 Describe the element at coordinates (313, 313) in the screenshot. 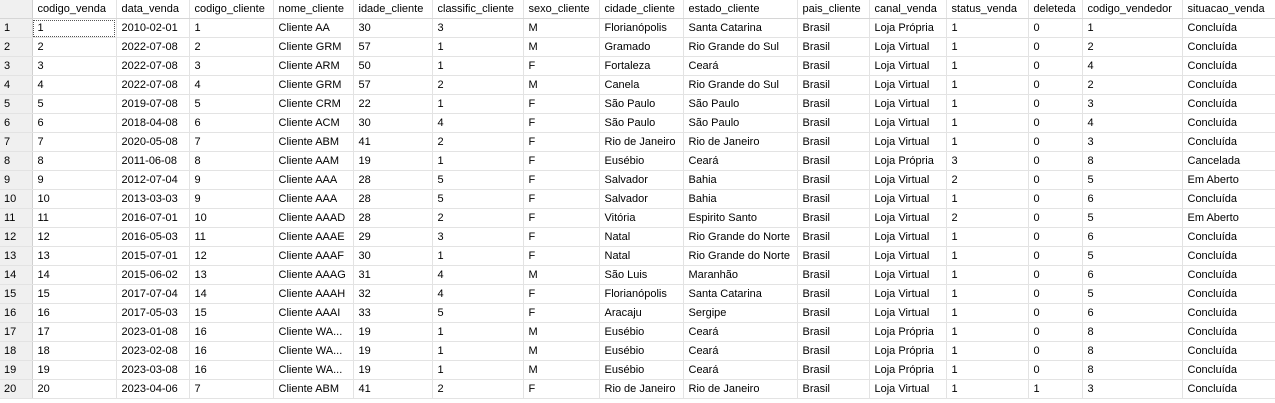

I see `cell-nome-cliente: Cliente AAAI` at that location.